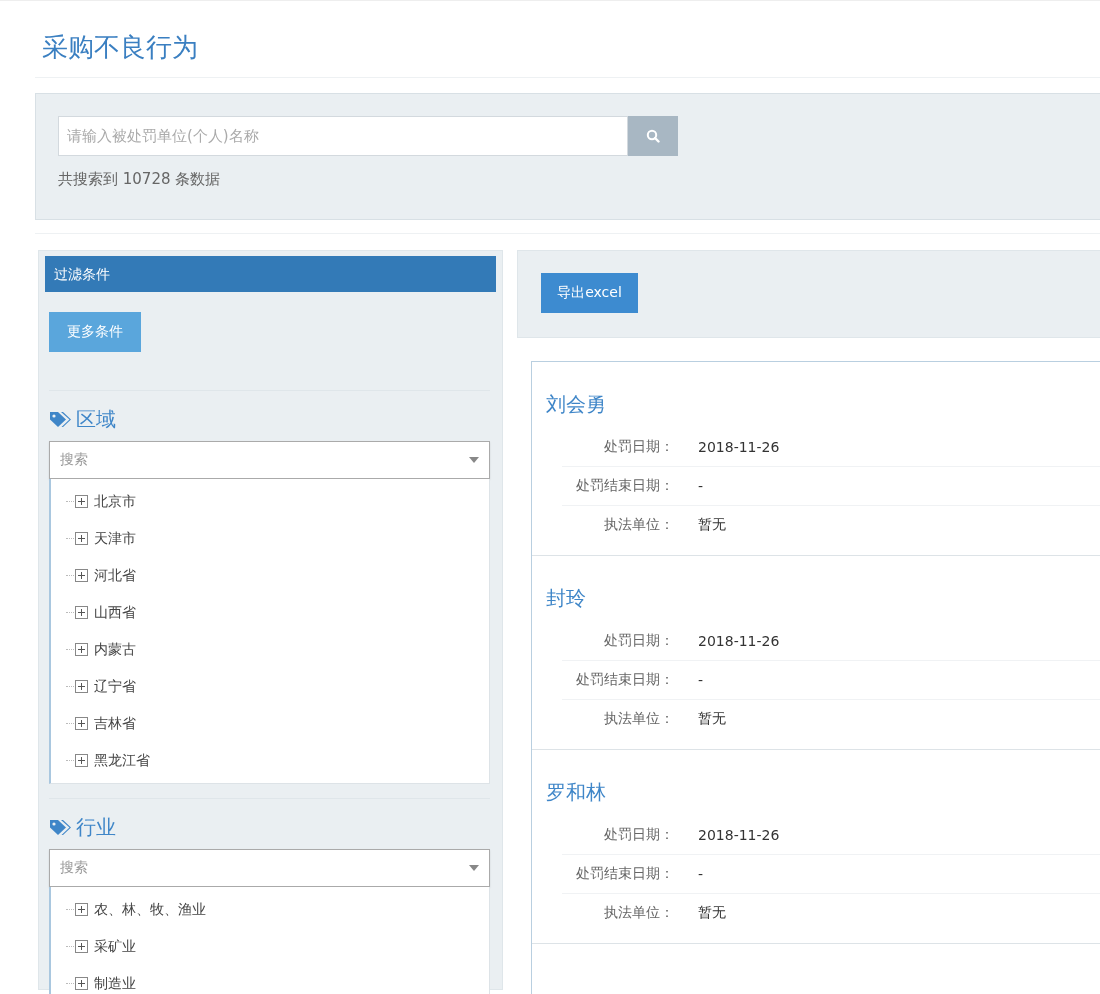 The width and height of the screenshot is (1100, 994). Describe the element at coordinates (115, 612) in the screenshot. I see `tree-item: 山西省` at that location.